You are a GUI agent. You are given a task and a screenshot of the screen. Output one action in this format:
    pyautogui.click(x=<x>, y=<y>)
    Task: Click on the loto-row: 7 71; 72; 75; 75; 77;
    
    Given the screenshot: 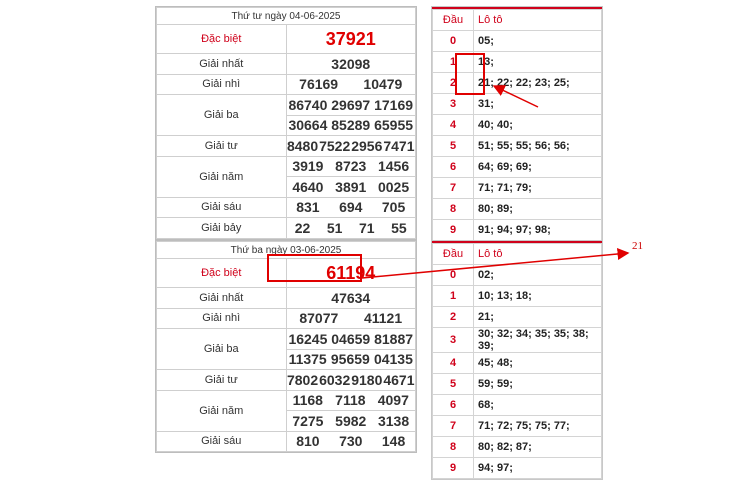 What is the action you would take?
    pyautogui.click(x=517, y=426)
    